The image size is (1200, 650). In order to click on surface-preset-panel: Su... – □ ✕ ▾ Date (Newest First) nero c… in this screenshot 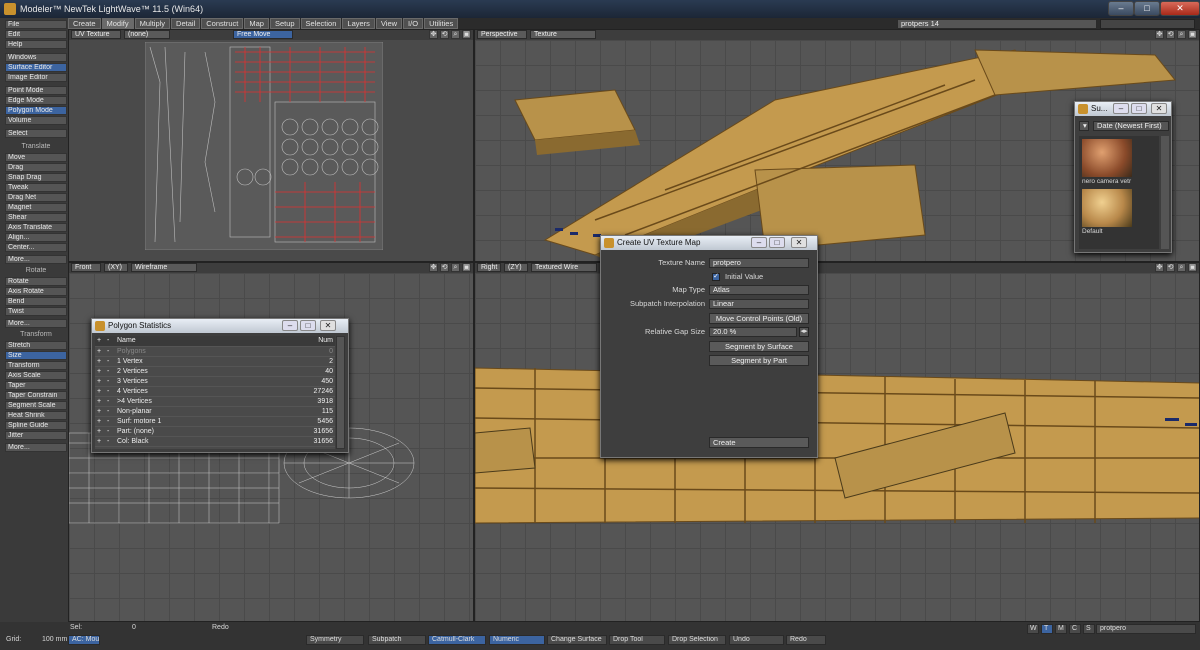, I will do `click(1123, 177)`.